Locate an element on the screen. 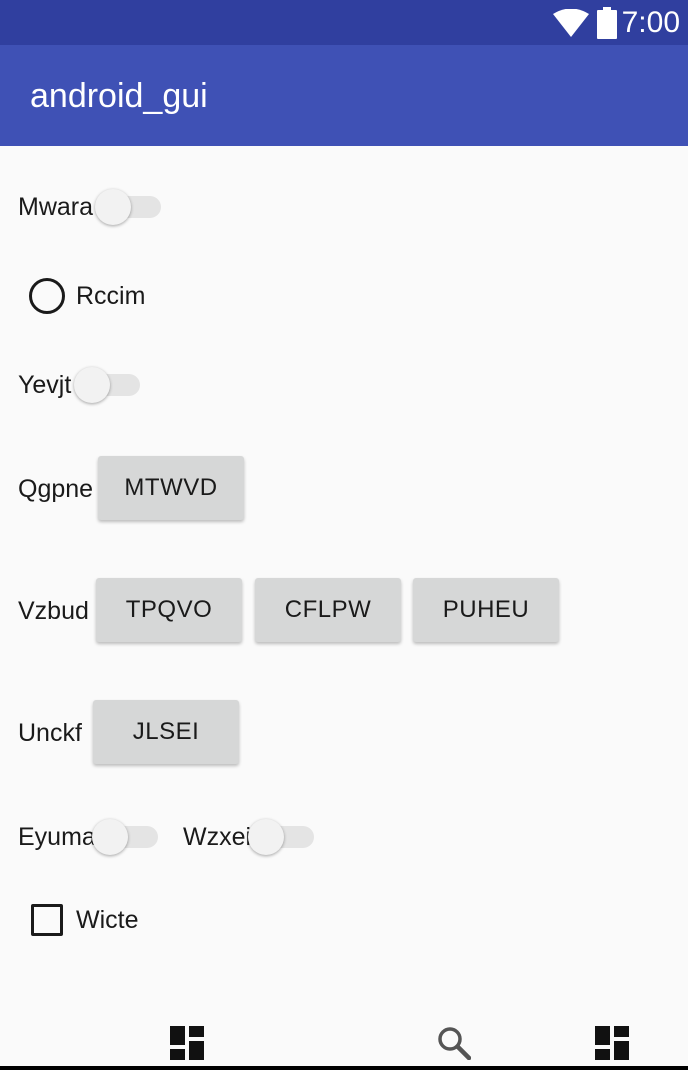 The image size is (688, 1070). yevjt-label: Yevjt is located at coordinates (45, 385).